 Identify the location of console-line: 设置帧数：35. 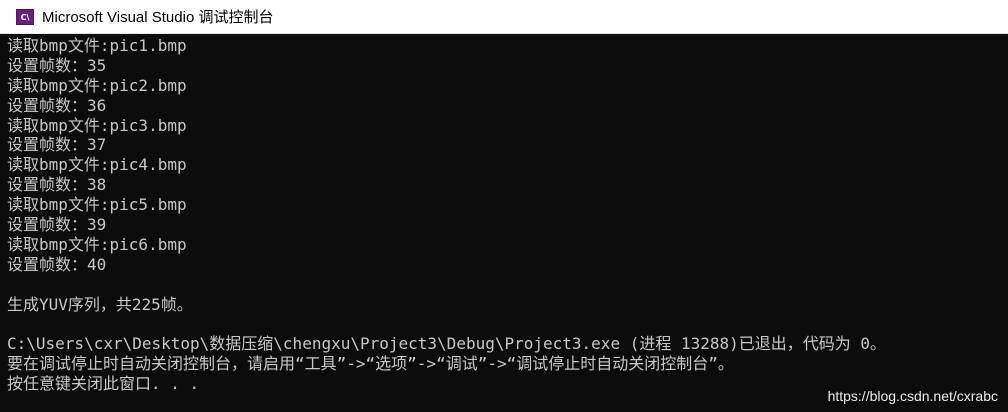
(57, 65).